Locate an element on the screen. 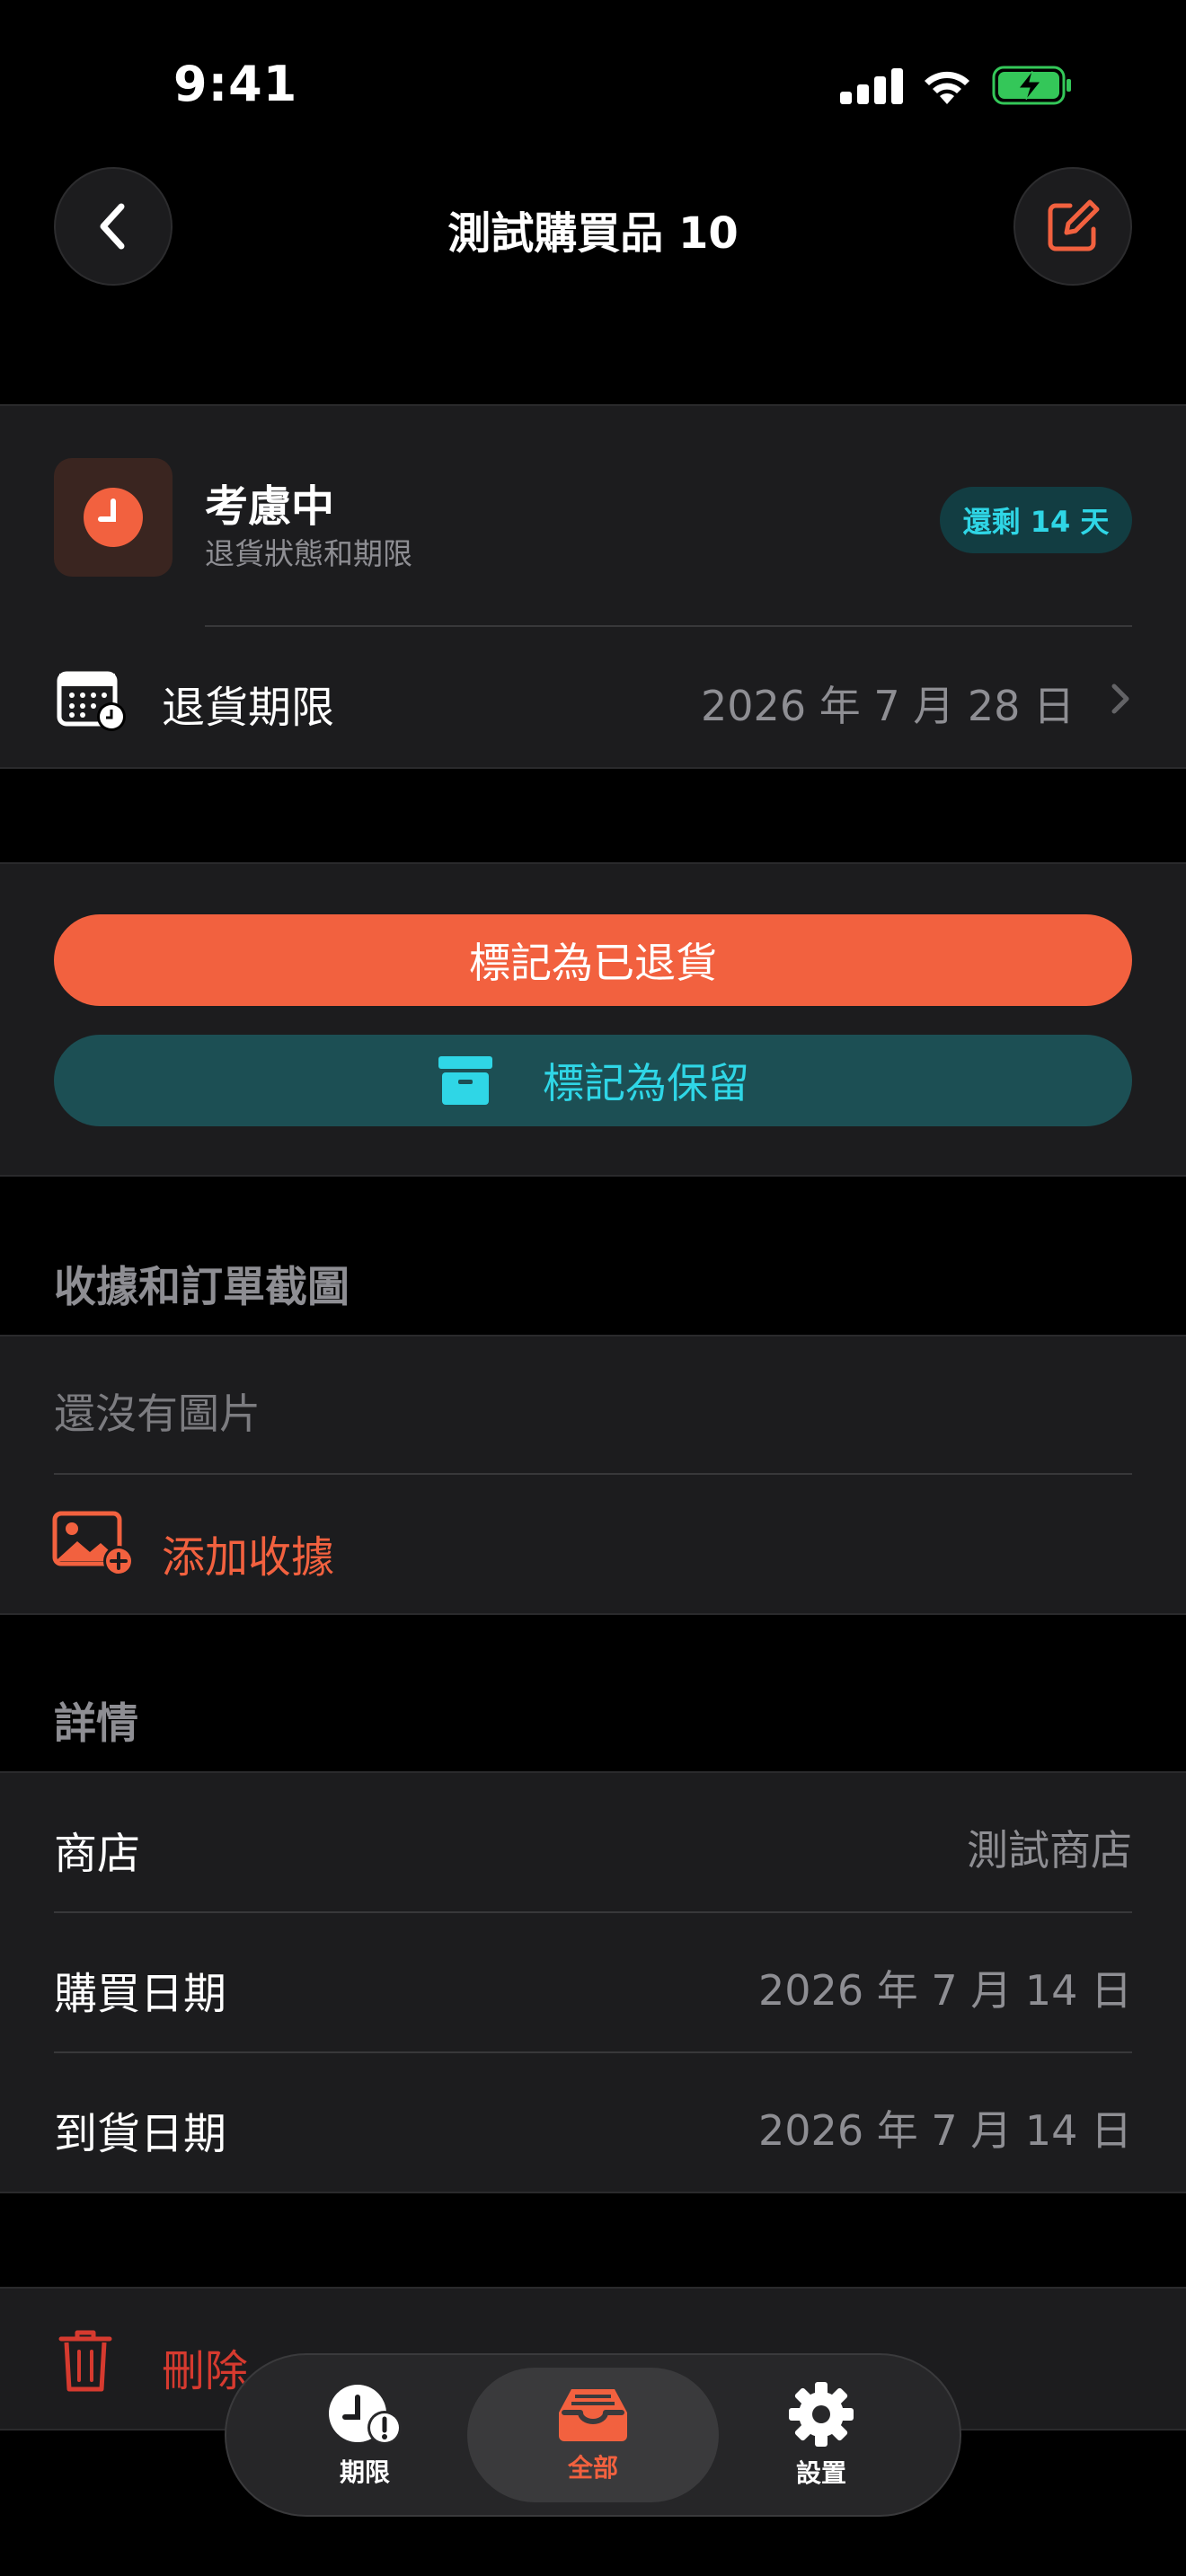 This screenshot has width=1186, height=2576. tab-all: 全部 is located at coordinates (593, 2435).